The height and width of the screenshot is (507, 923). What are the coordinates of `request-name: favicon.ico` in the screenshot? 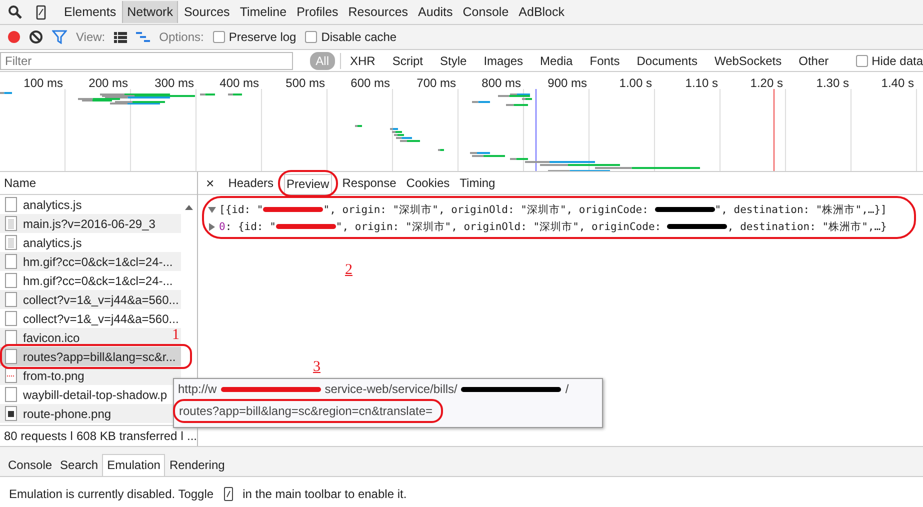 It's located at (51, 337).